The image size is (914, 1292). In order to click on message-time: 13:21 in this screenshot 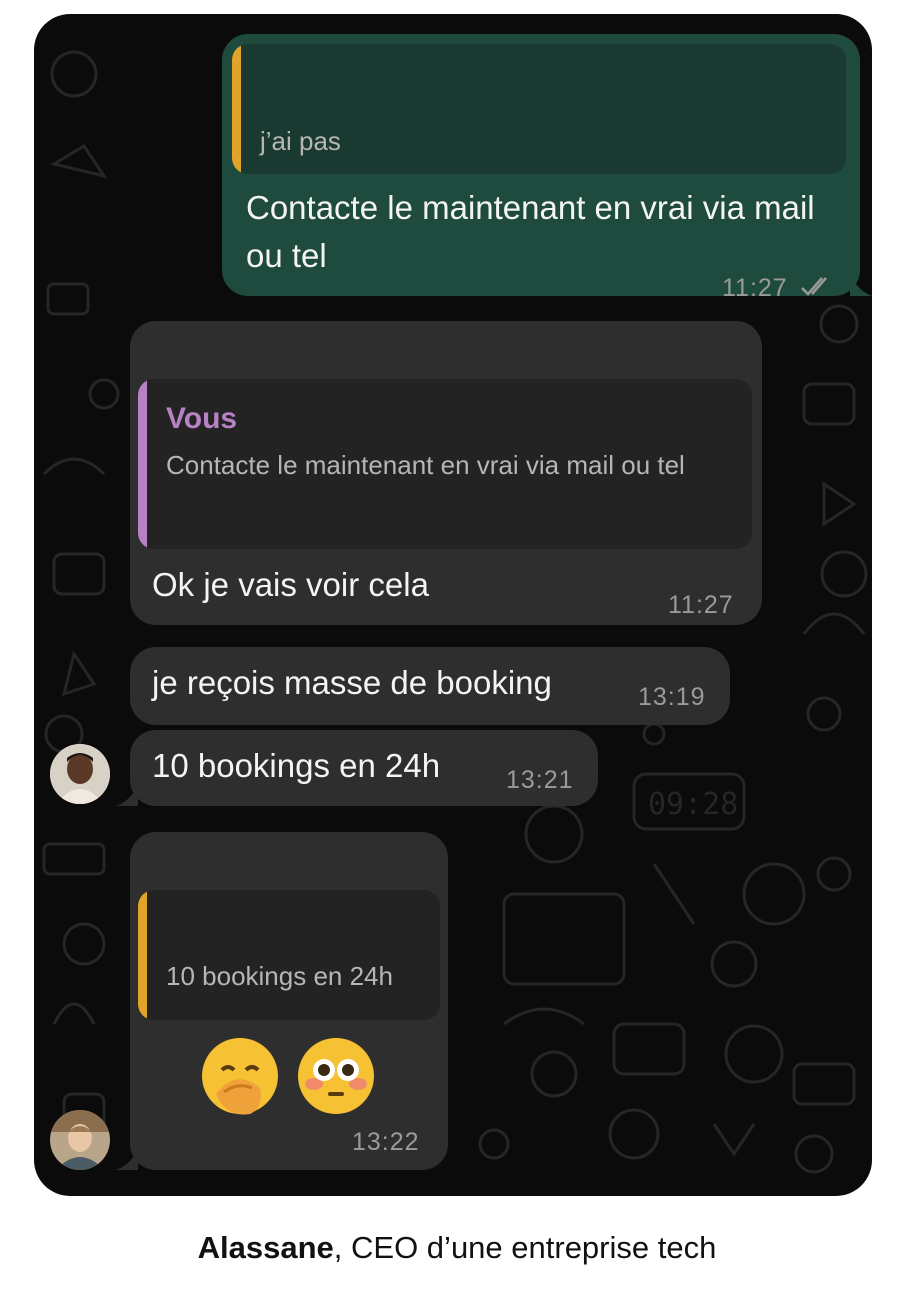, I will do `click(540, 780)`.